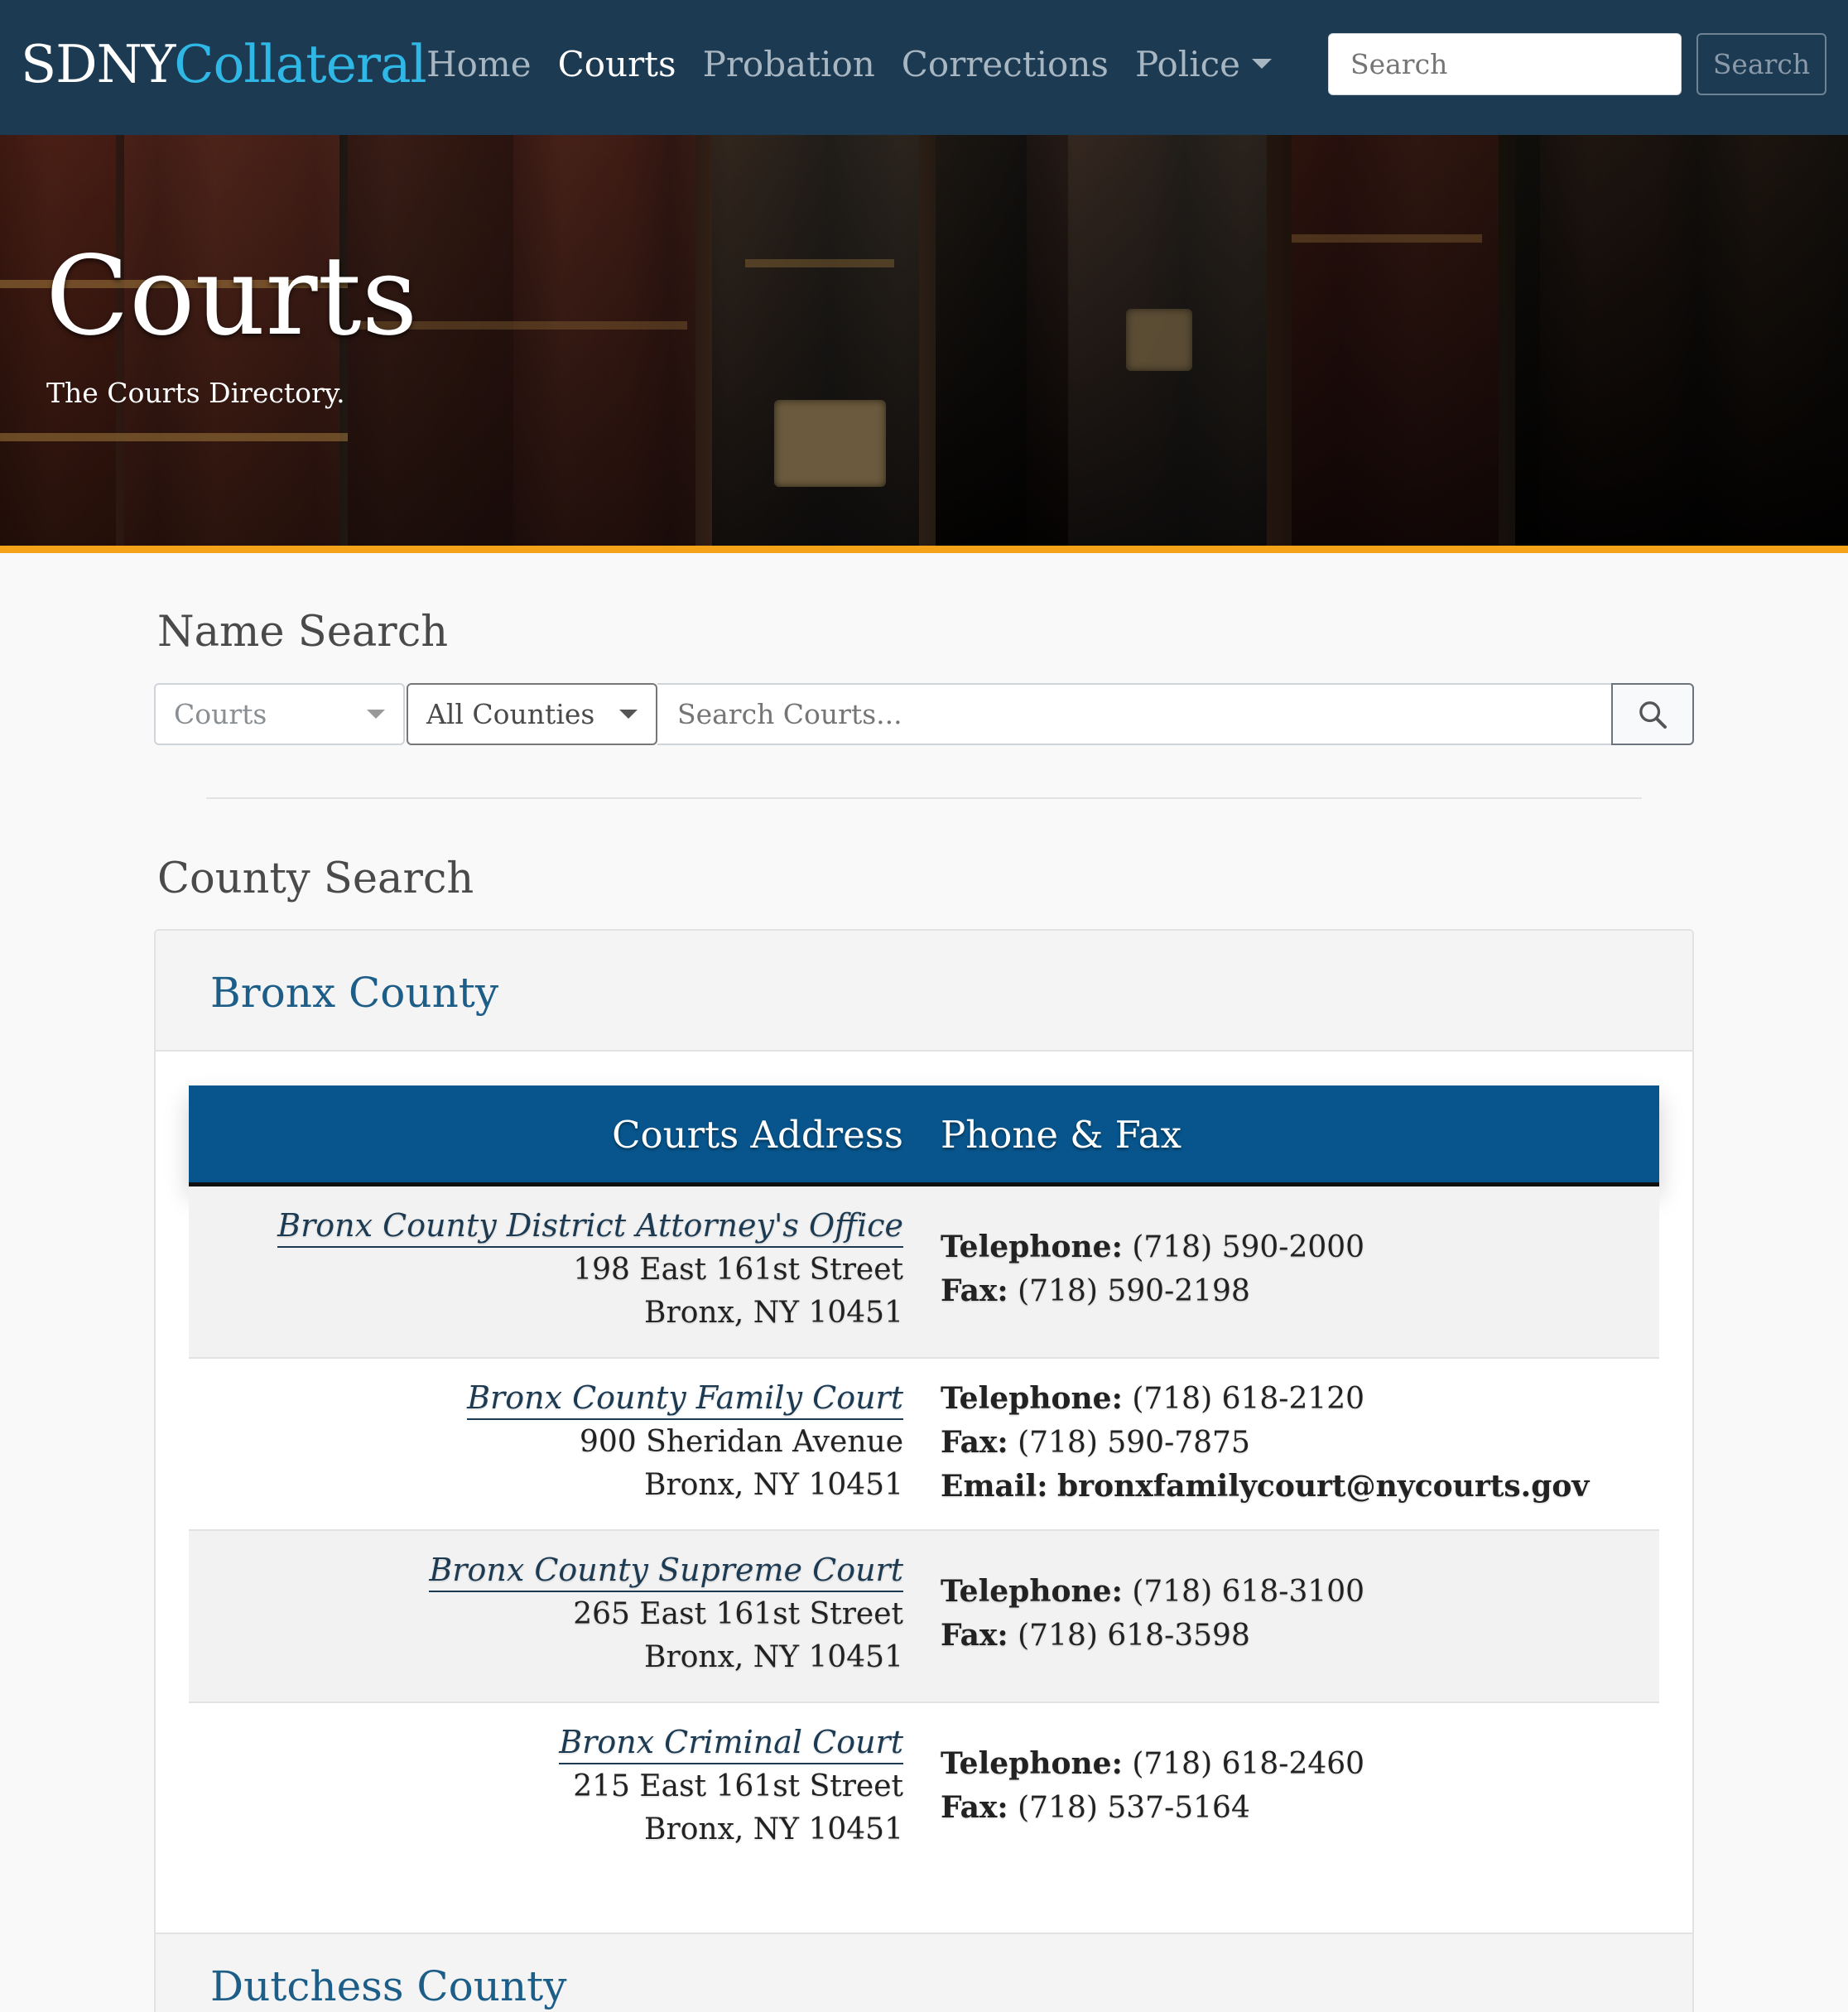 The image size is (1848, 2012). Describe the element at coordinates (738, 1614) in the screenshot. I see `court-street: 265 East 161st Street` at that location.